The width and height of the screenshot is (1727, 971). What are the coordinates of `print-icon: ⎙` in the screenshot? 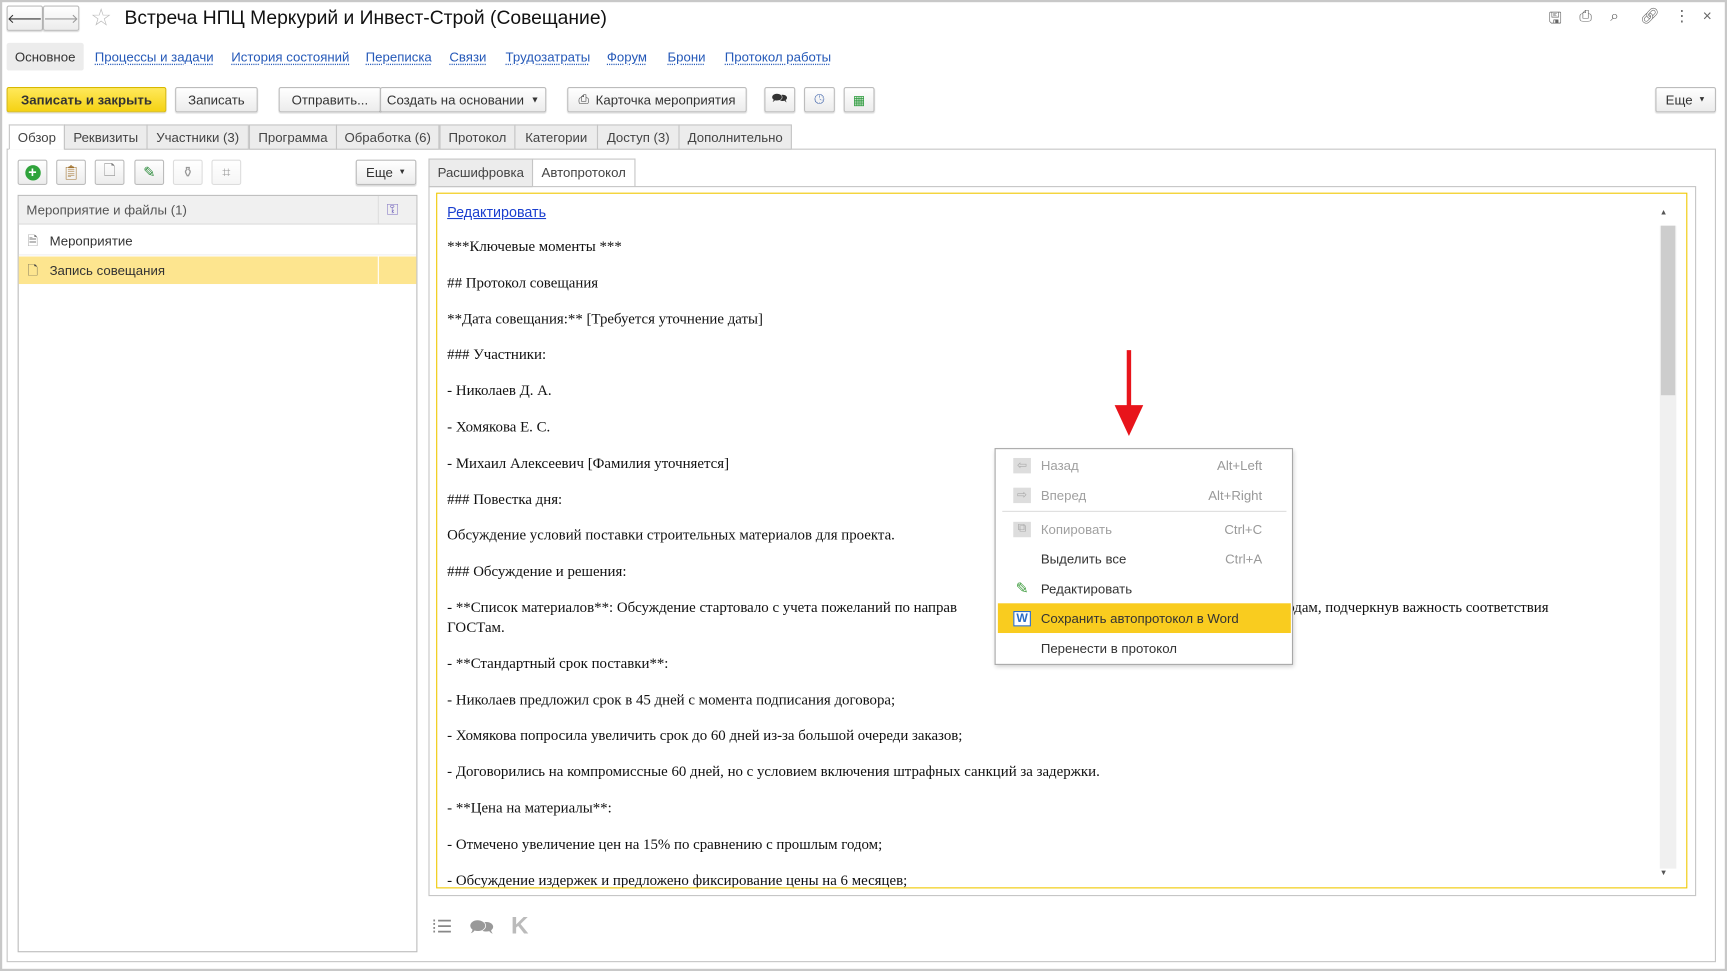 It's located at (1585, 16).